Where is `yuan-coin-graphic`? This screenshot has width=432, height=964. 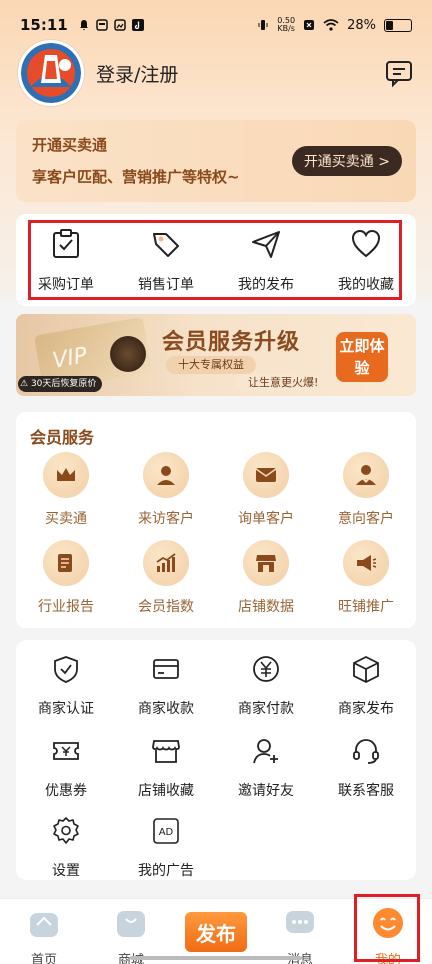 yuan-coin-graphic is located at coordinates (128, 354).